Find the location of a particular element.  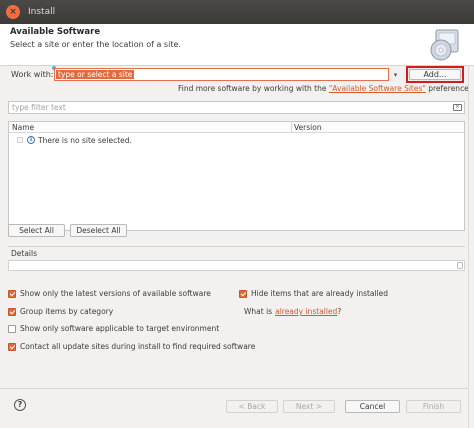

available-software-sites-link: "Available Software Sites" is located at coordinates (377, 88).